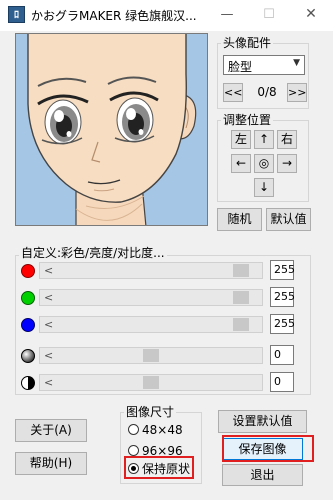 This screenshot has width=333, height=500. Describe the element at coordinates (28, 356) in the screenshot. I see `brightness-icon` at that location.